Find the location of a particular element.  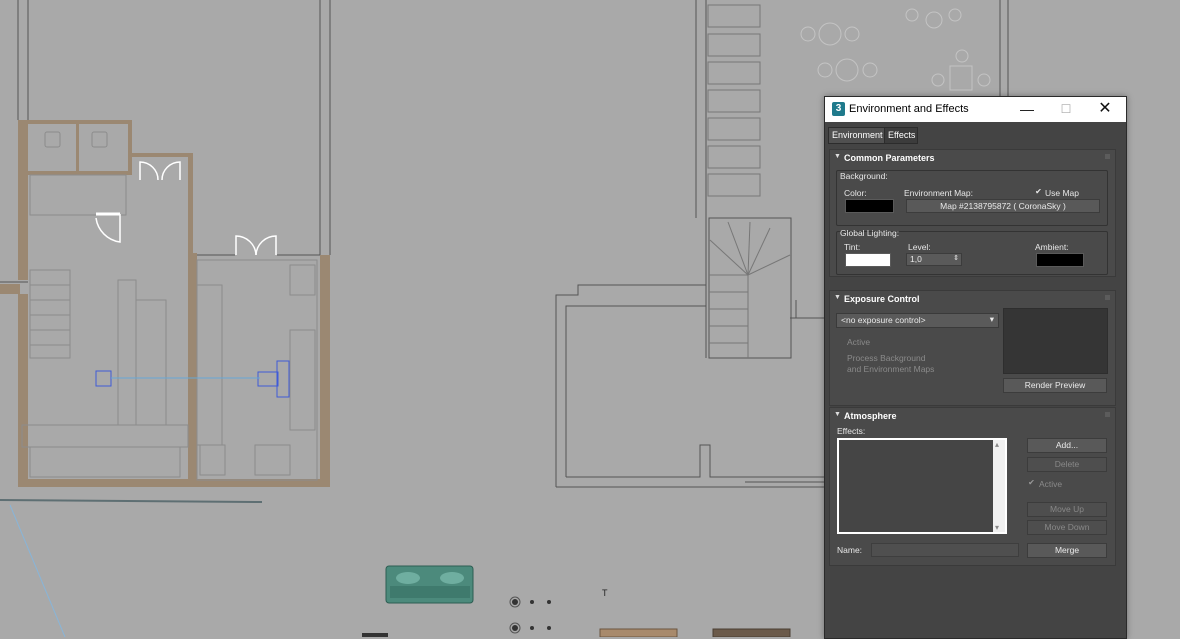

global-lighting-label: Global Lighting: is located at coordinates (870, 233).